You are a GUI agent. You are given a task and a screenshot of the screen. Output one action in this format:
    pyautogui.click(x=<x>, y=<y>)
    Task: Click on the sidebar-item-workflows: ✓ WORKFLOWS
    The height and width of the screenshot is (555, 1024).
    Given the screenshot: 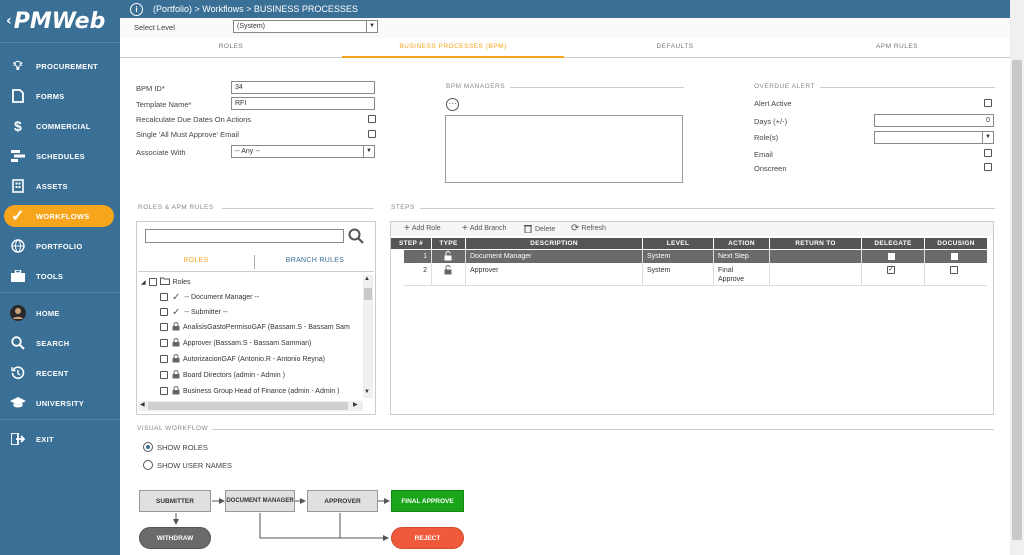 What is the action you would take?
    pyautogui.click(x=60, y=216)
    